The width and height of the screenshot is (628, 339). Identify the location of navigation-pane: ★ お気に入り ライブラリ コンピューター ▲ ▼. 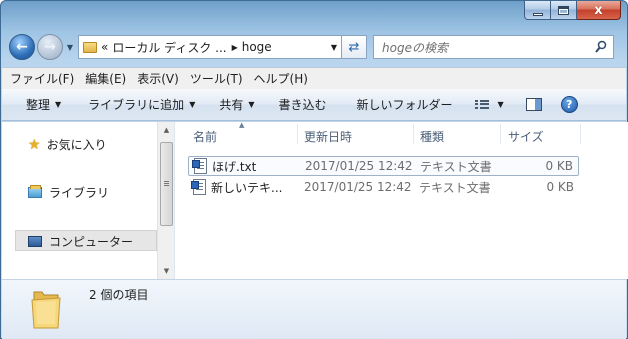
(88, 200).